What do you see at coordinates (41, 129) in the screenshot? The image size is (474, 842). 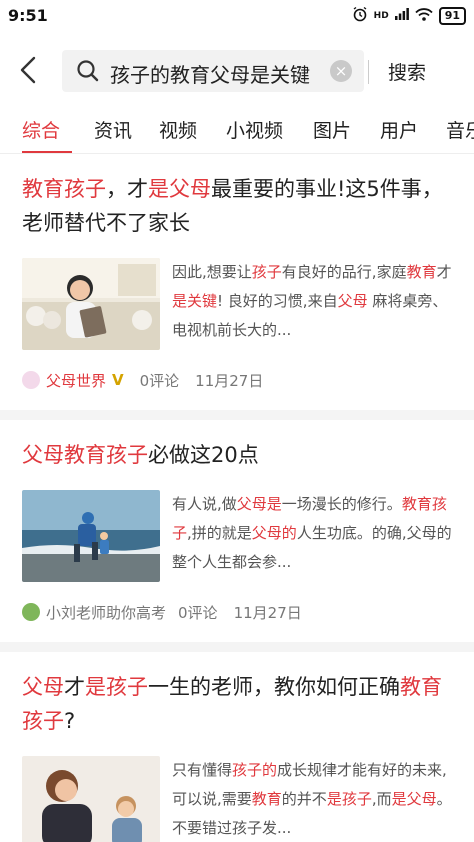 I see `tab-comprehensive: 综合` at bounding box center [41, 129].